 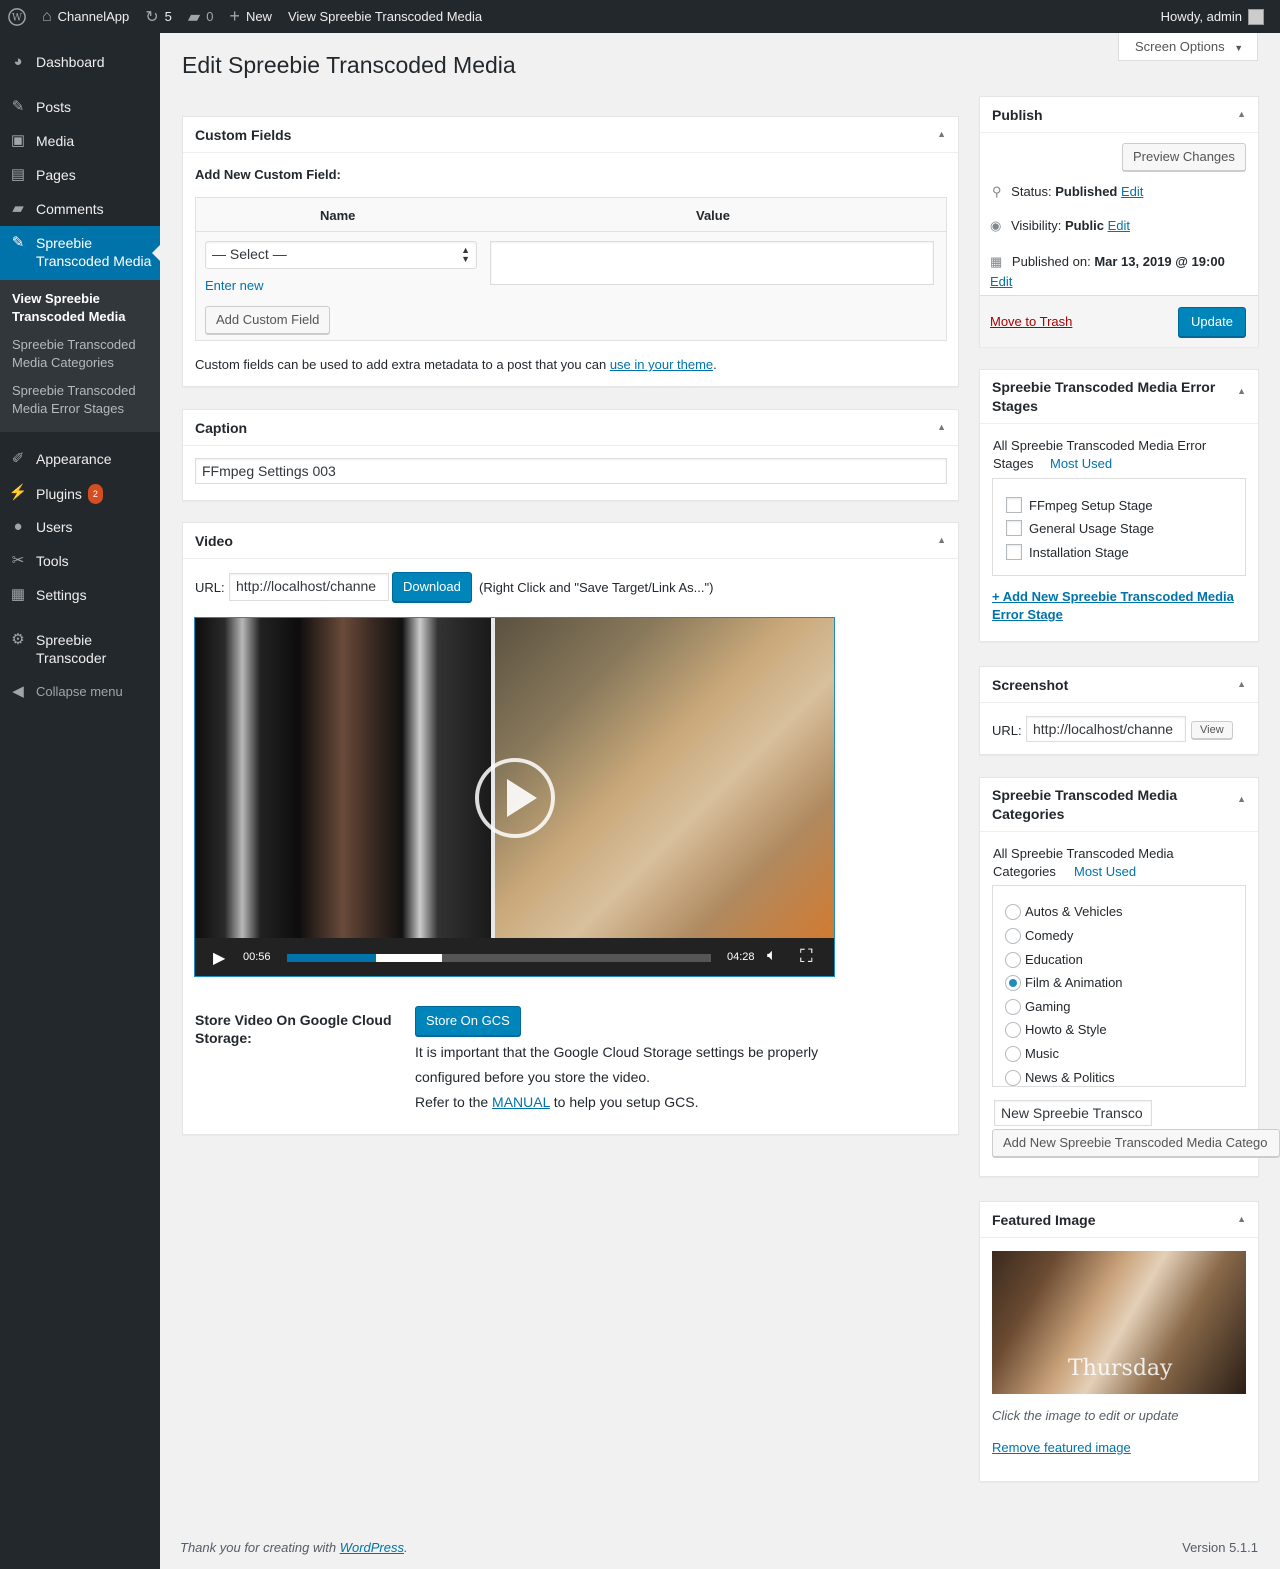 What do you see at coordinates (1119, 321) in the screenshot?
I see `publish-actions: Move to Trash Update` at bounding box center [1119, 321].